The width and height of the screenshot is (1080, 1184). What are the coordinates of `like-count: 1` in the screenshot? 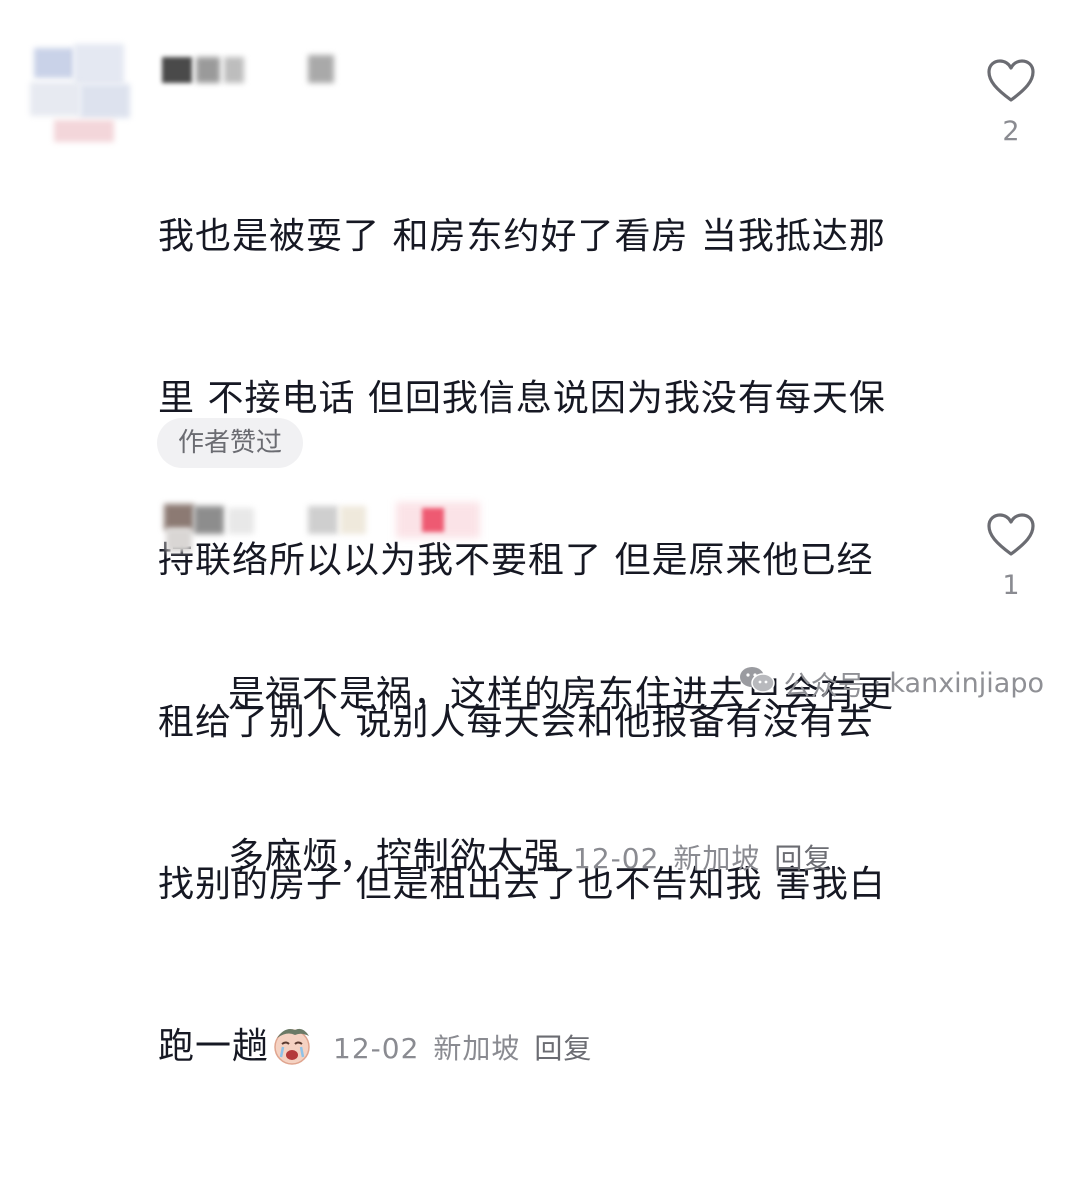 It's located at (1011, 585).